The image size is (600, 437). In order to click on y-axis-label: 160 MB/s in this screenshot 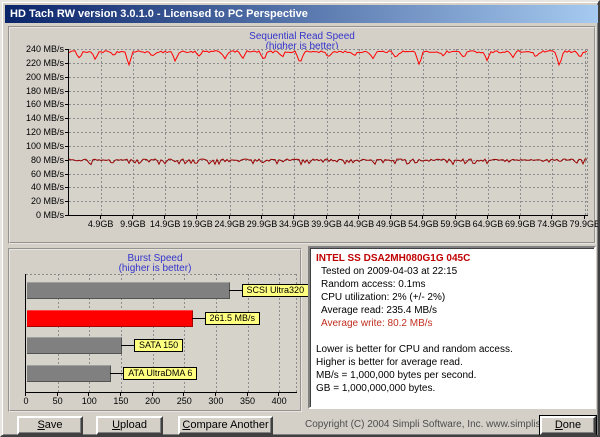, I will do `click(44, 104)`.